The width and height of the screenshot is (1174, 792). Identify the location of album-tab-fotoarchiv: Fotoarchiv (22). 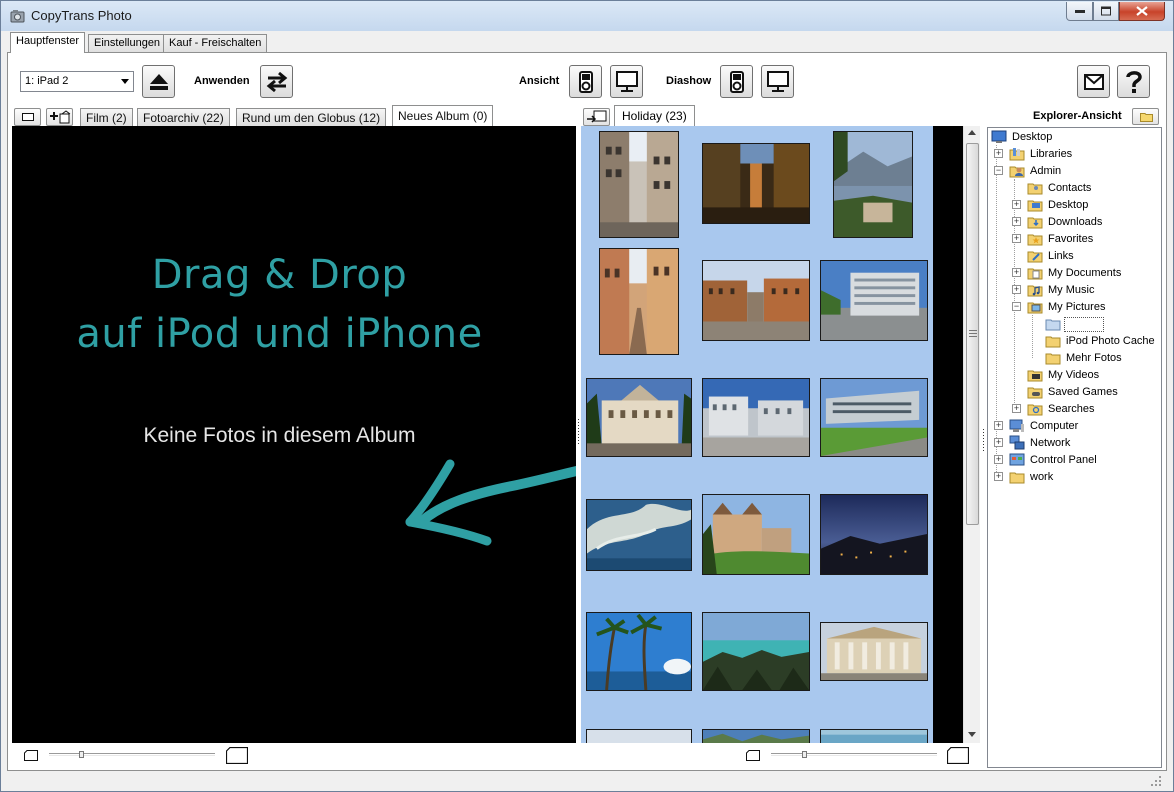
(183, 117).